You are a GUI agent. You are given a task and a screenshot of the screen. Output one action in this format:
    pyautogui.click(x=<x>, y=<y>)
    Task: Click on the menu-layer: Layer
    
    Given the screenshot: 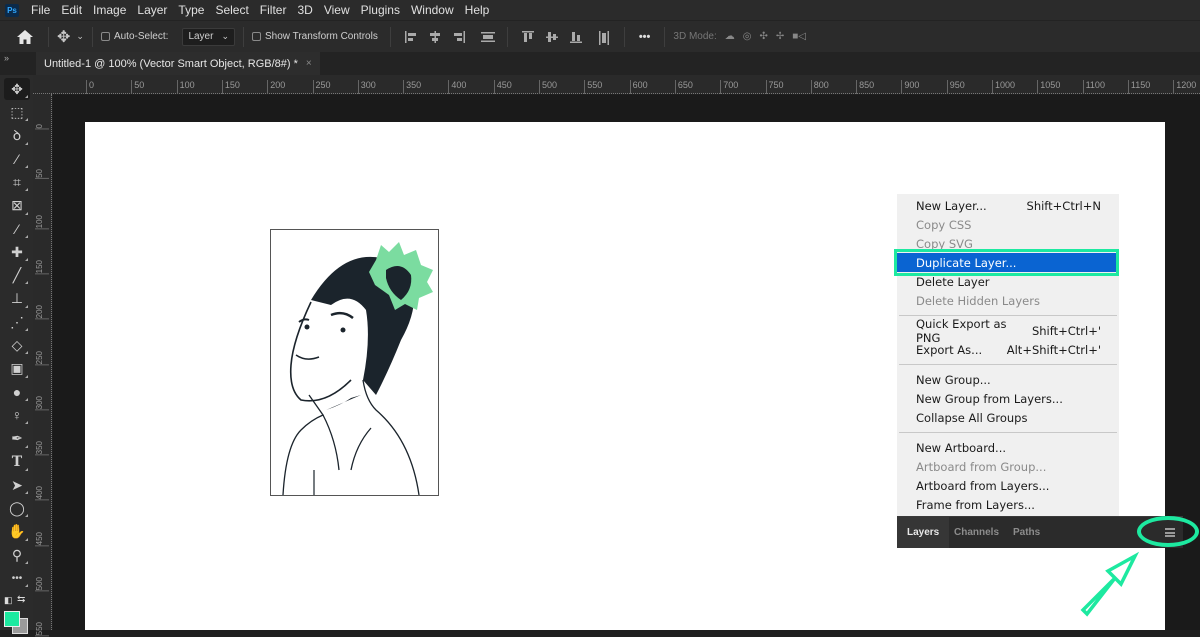 What is the action you would take?
    pyautogui.click(x=152, y=10)
    